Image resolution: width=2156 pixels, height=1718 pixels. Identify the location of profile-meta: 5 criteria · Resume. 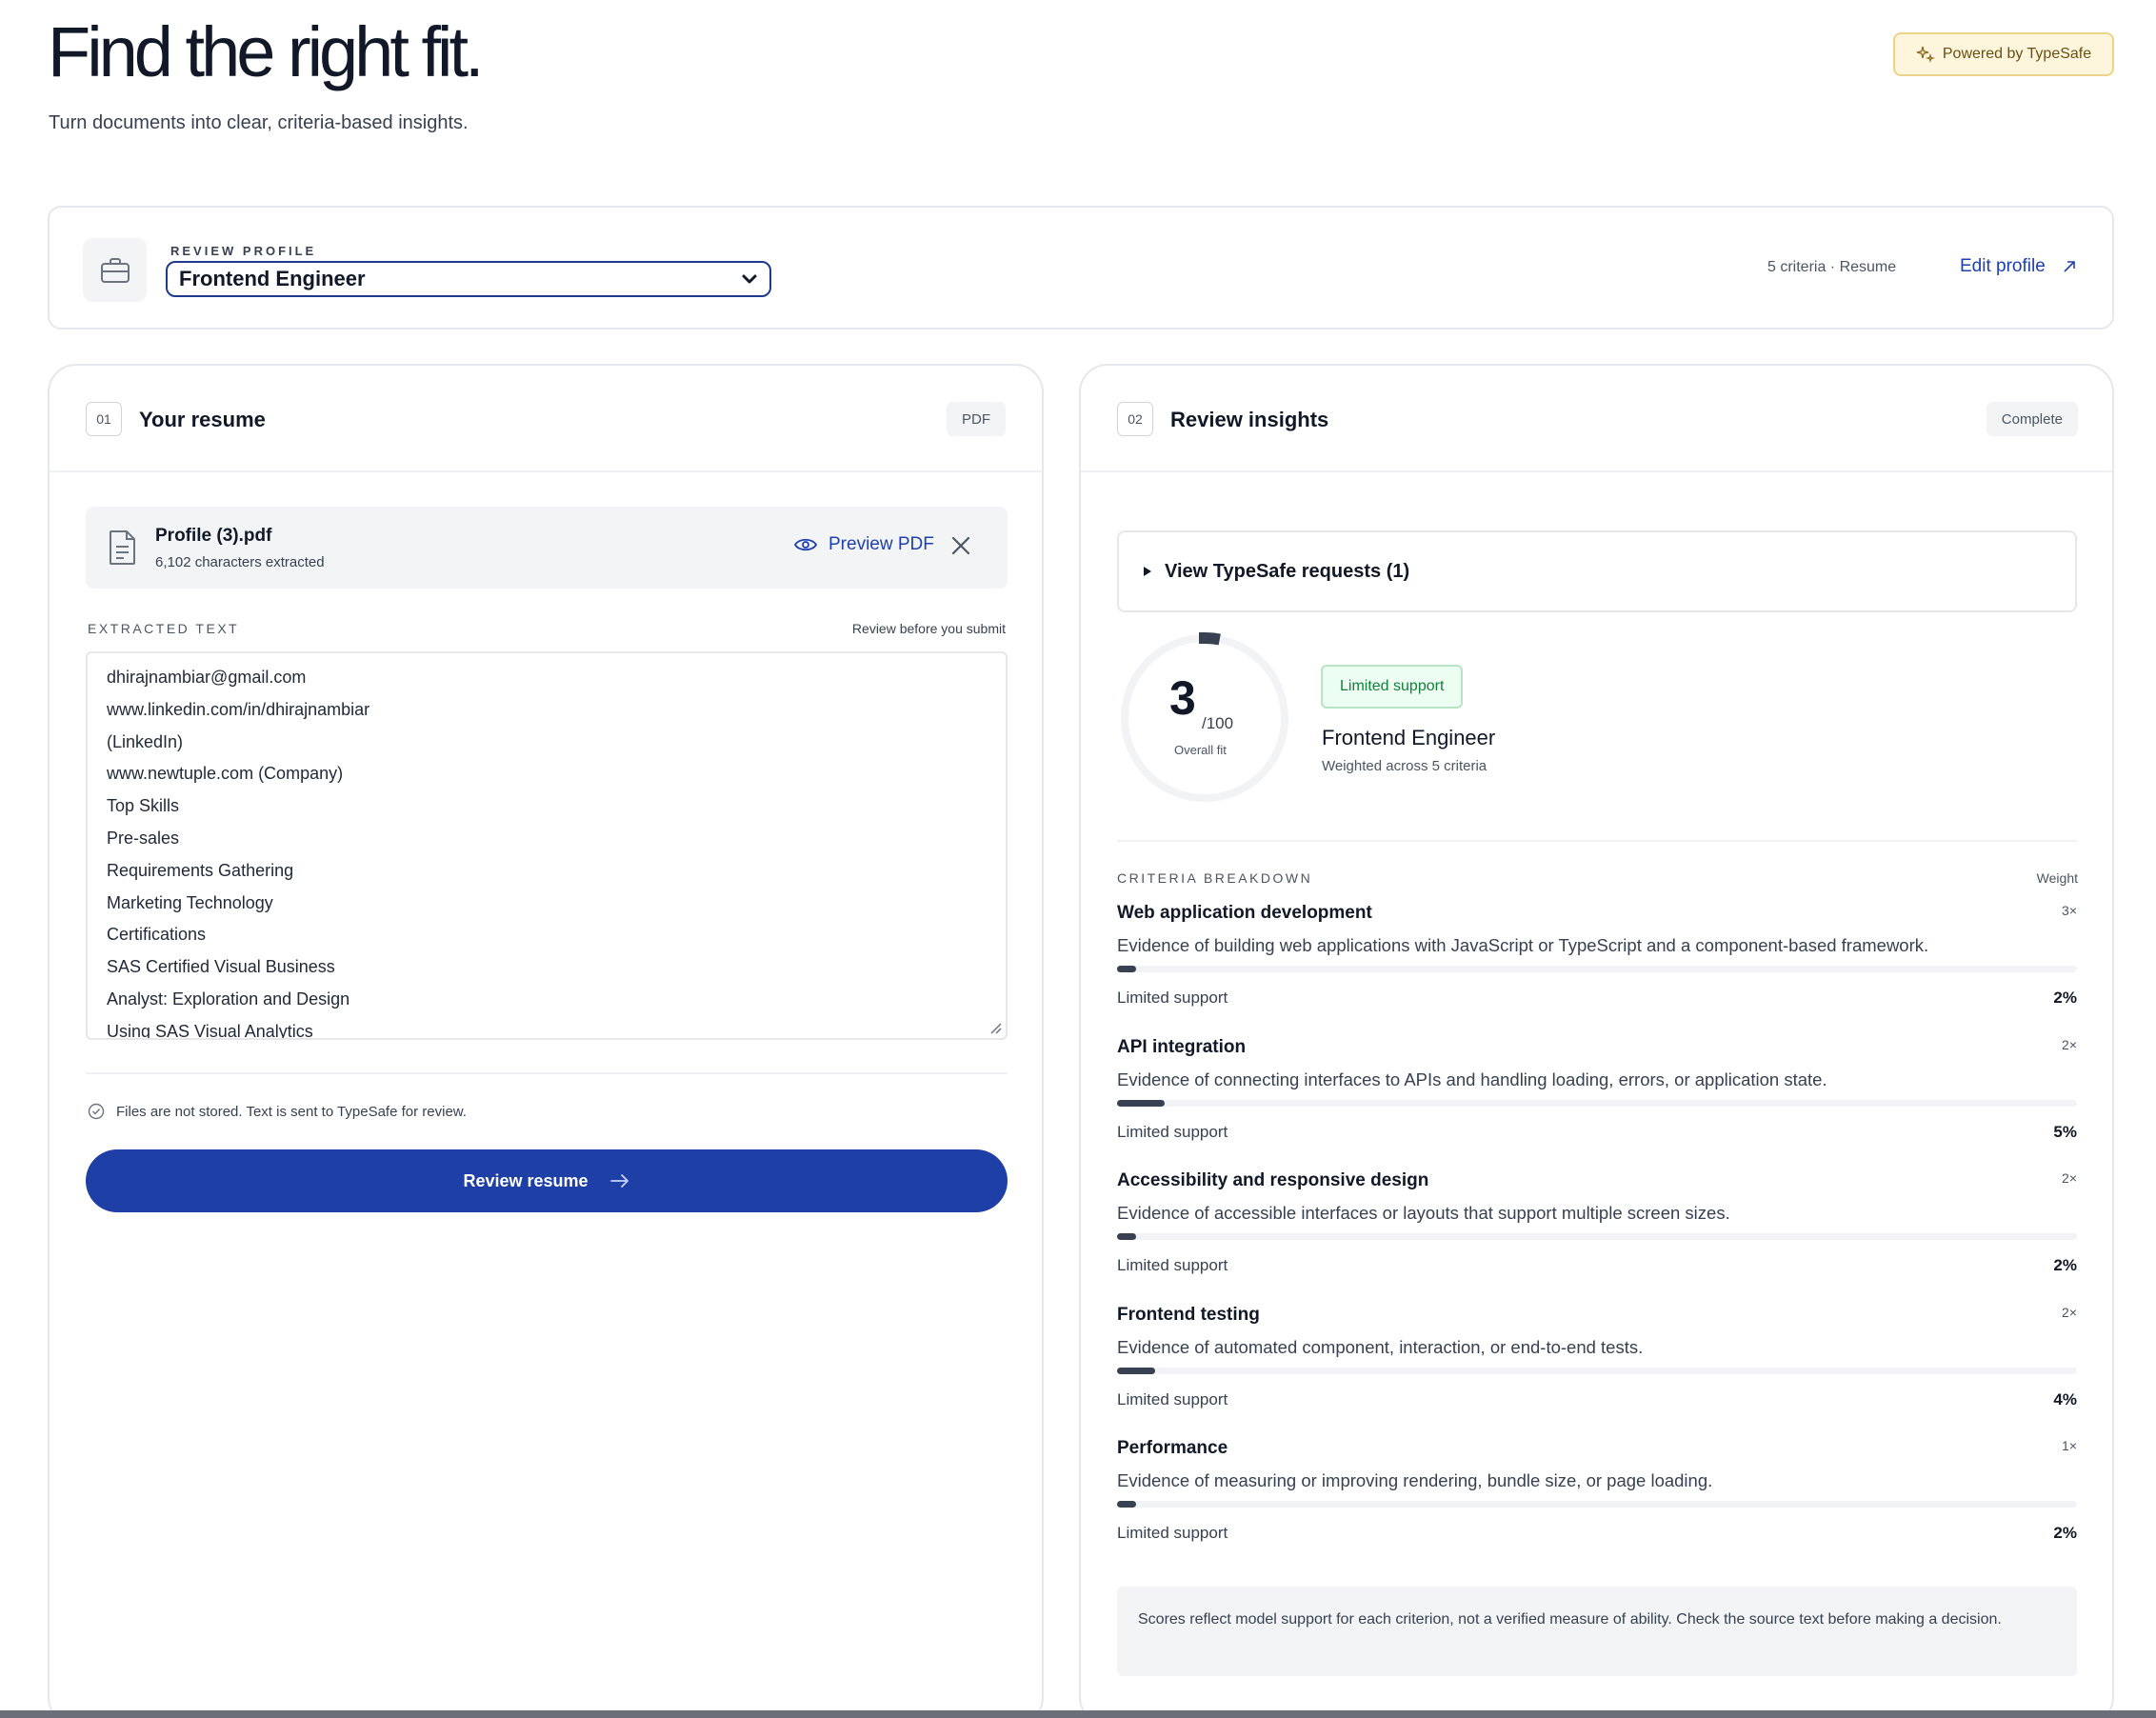
(1832, 267).